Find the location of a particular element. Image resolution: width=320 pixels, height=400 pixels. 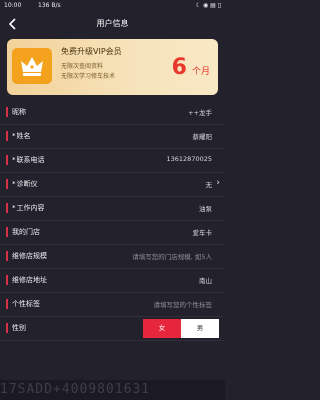

field-label-text: 昵称 is located at coordinates (19, 112).